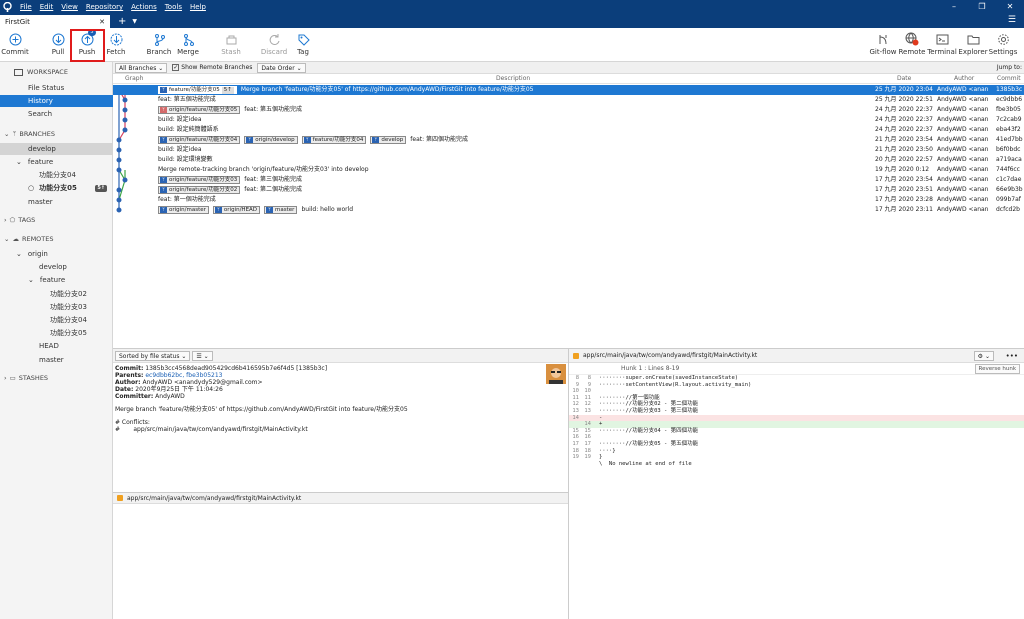  What do you see at coordinates (56, 320) in the screenshot?
I see `sidebar-remote-f04: 功能分支04` at bounding box center [56, 320].